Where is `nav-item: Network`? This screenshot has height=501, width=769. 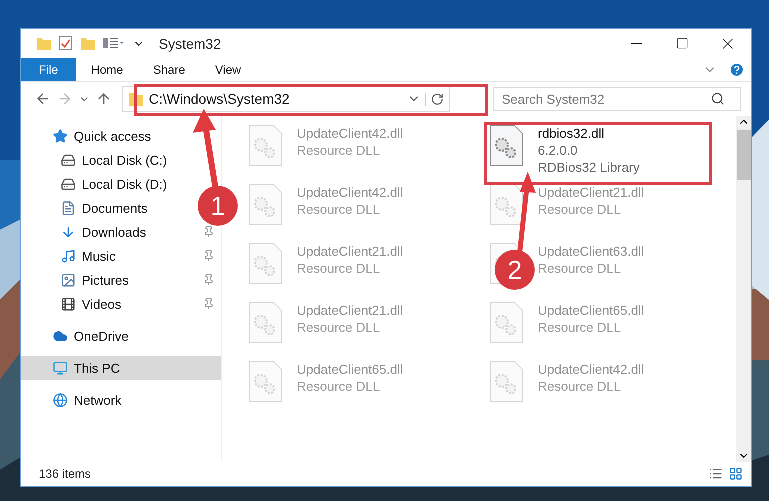 nav-item: Network is located at coordinates (87, 400).